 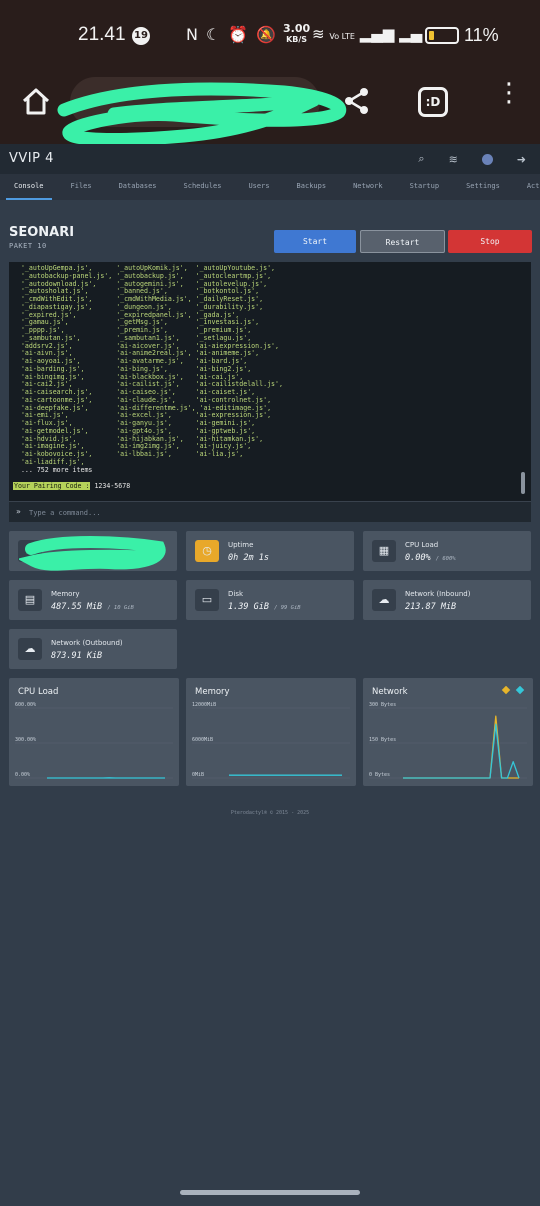 What do you see at coordinates (312, 187) in the screenshot?
I see `tab-backups: Backups` at bounding box center [312, 187].